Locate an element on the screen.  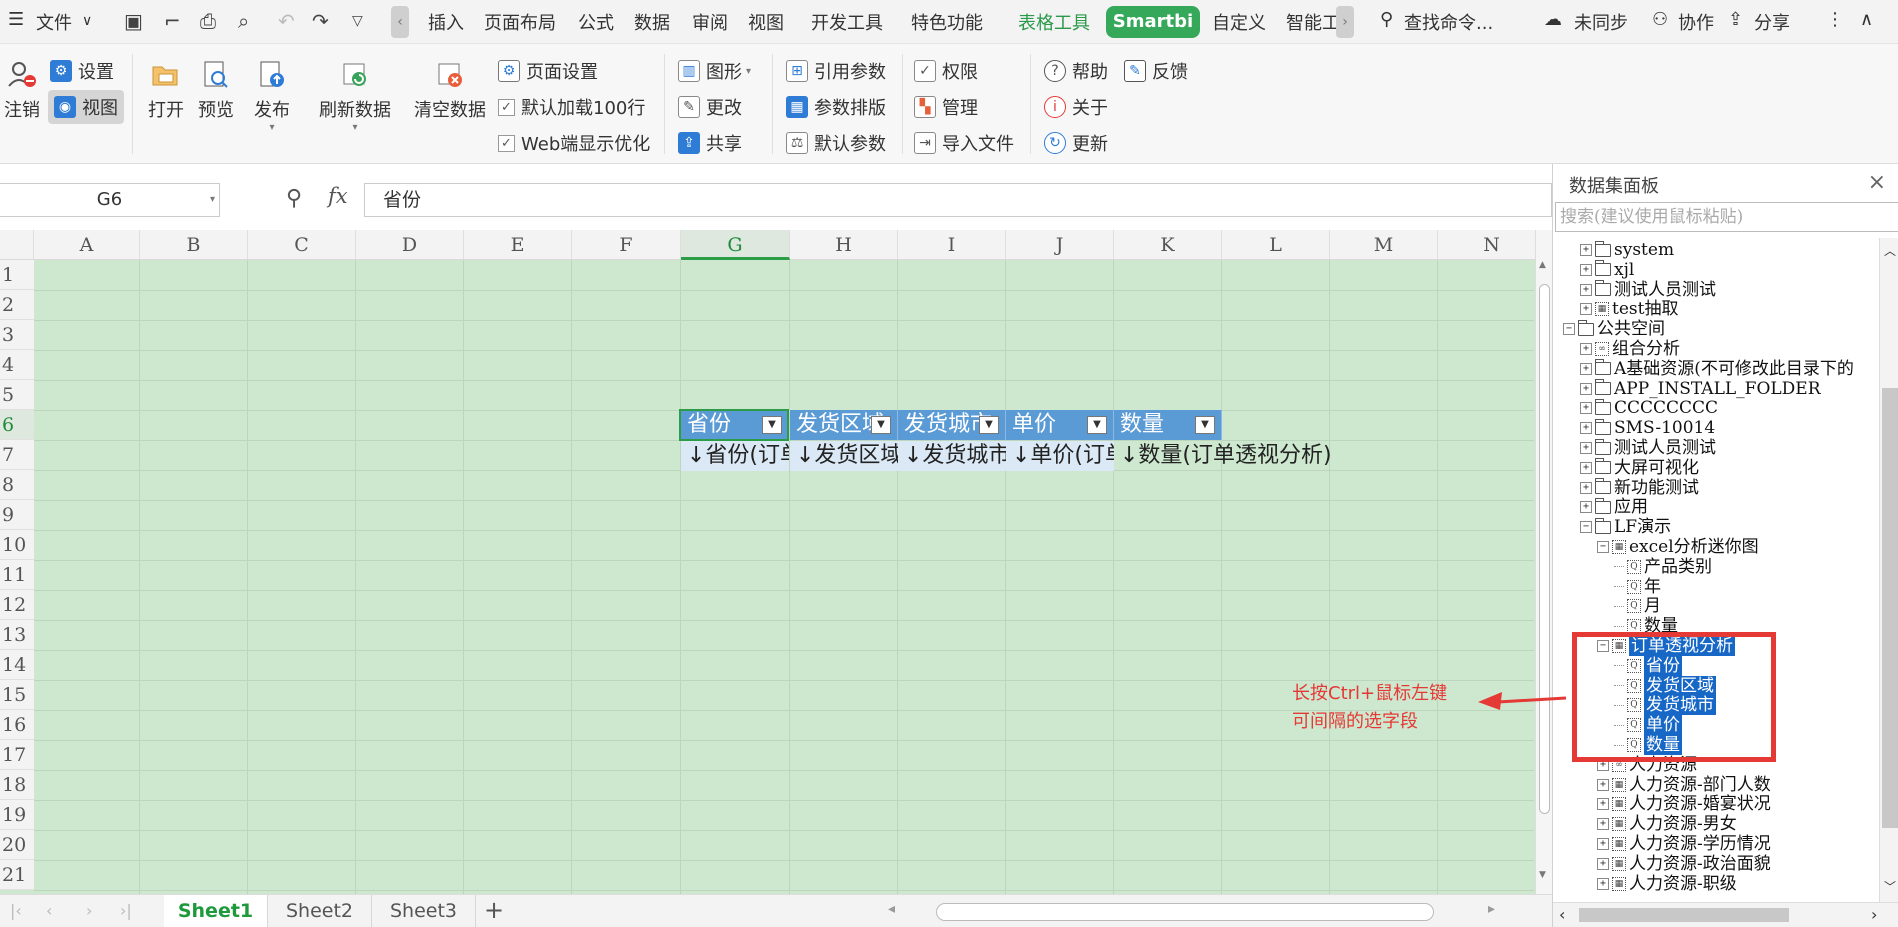
tree-node: + xjl is located at coordinates (1607, 270).